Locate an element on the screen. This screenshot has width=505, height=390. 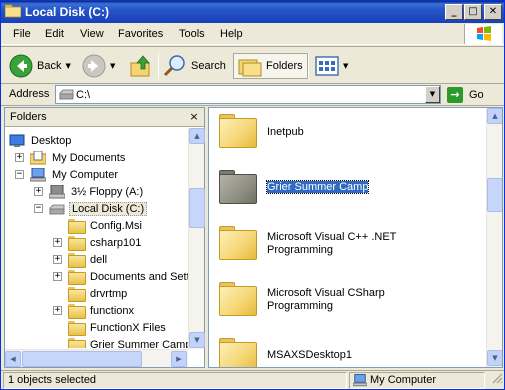
tree-label: Local Disk (C:) is located at coordinates (108, 208).